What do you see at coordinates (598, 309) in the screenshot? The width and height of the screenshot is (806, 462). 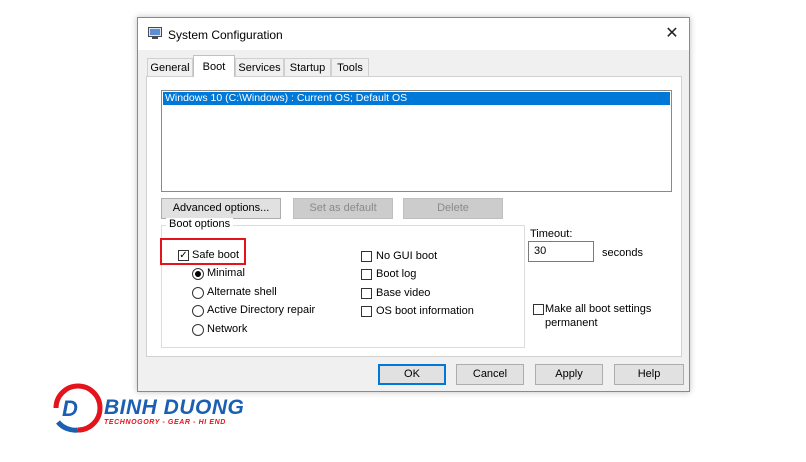 I see `make-permanent-label-line1: Make all boot settings` at bounding box center [598, 309].